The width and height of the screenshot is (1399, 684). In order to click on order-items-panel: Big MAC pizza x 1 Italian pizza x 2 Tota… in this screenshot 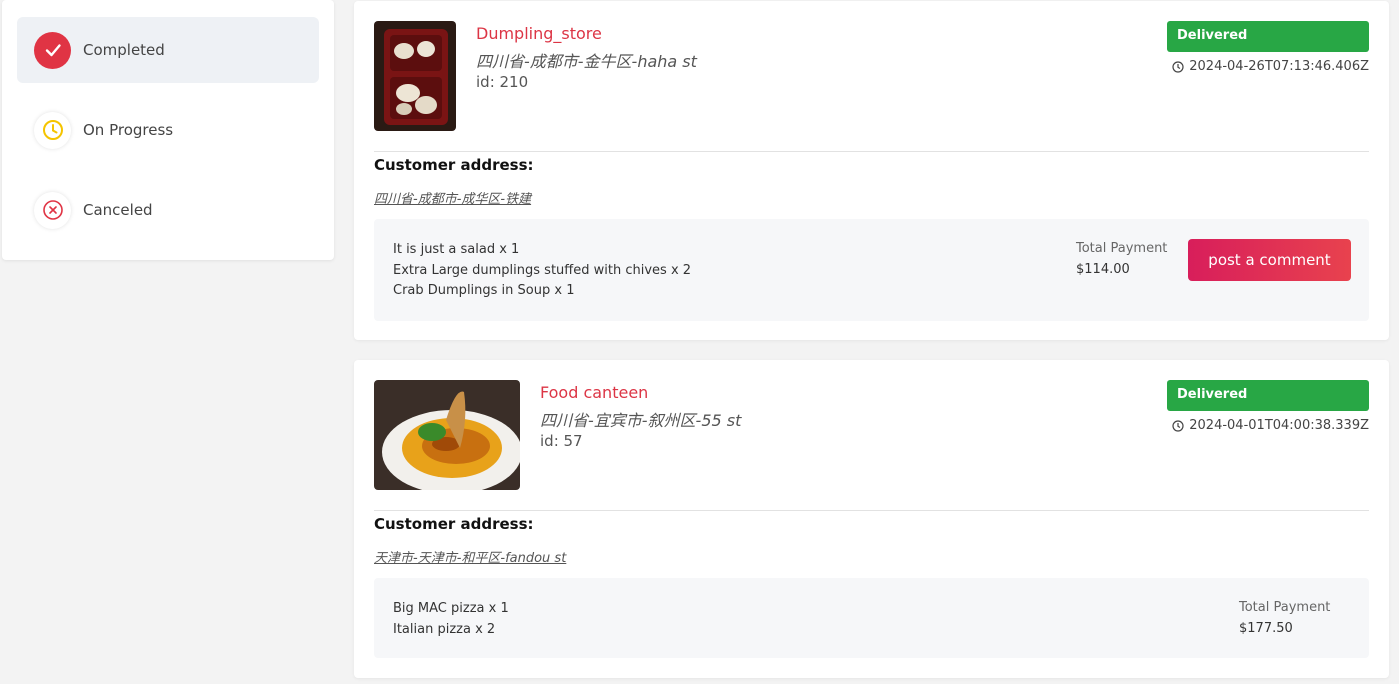, I will do `click(871, 618)`.